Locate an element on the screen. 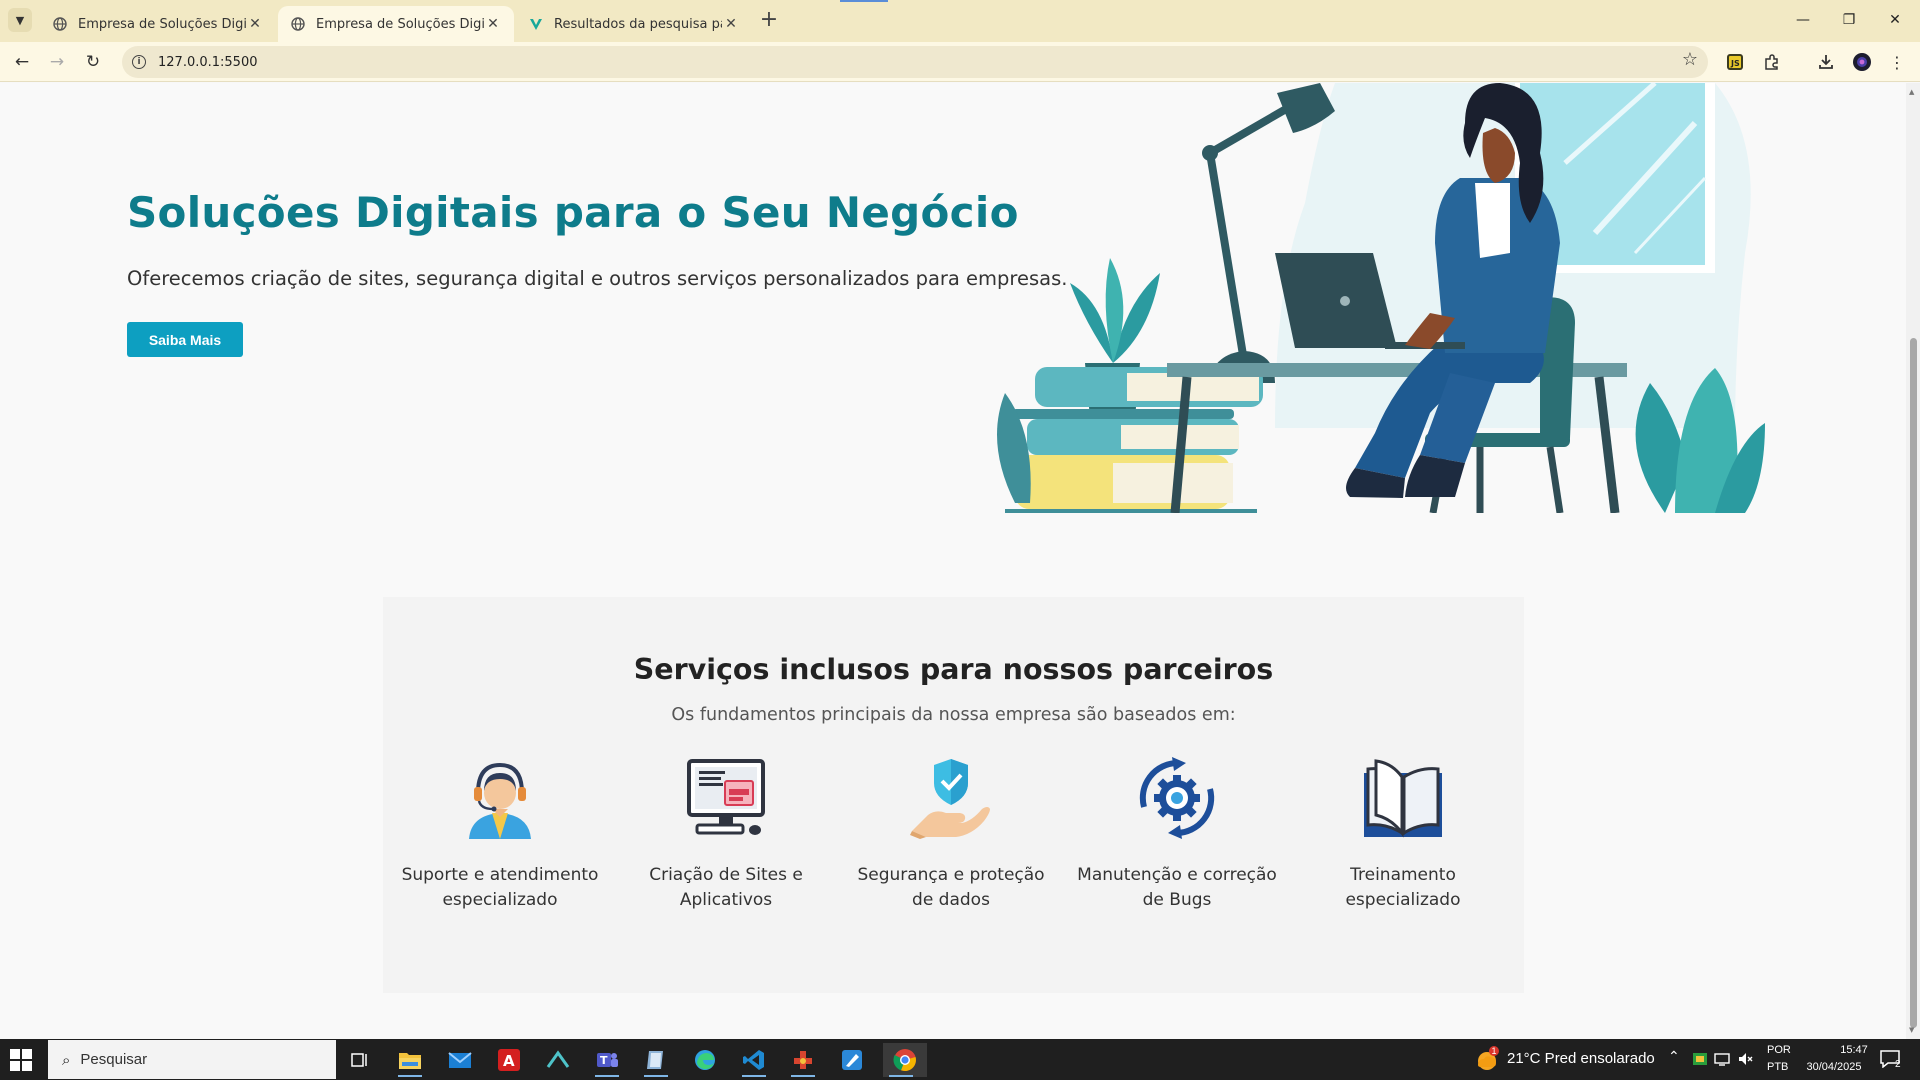 The image size is (1920, 1080). service-label: Criação de Sites e Aplicativos is located at coordinates (726, 888).